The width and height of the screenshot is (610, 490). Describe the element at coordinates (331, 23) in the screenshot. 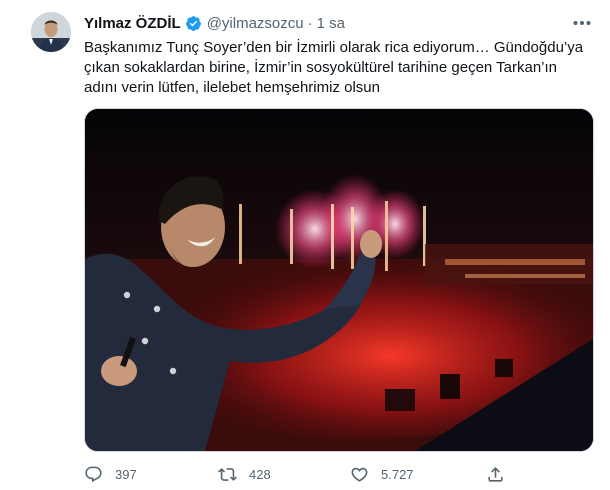

I see `timestamp: 1 sa` at that location.